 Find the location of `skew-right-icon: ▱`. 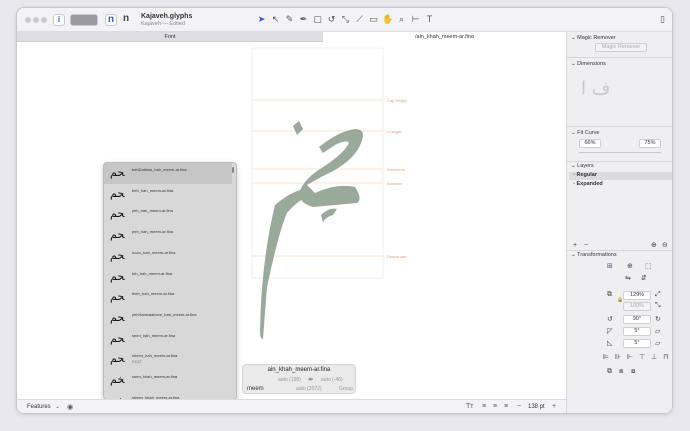

skew-right-icon: ▱ is located at coordinates (657, 344).